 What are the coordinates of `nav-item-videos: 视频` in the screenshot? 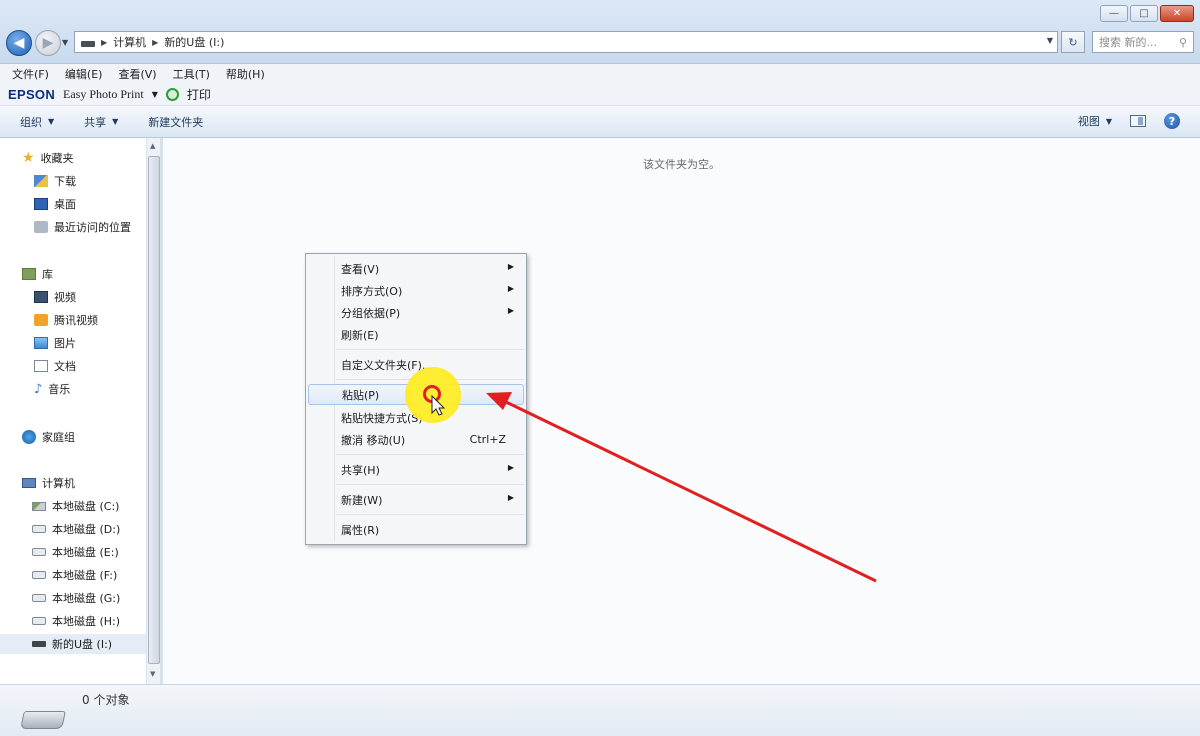 It's located at (55, 297).